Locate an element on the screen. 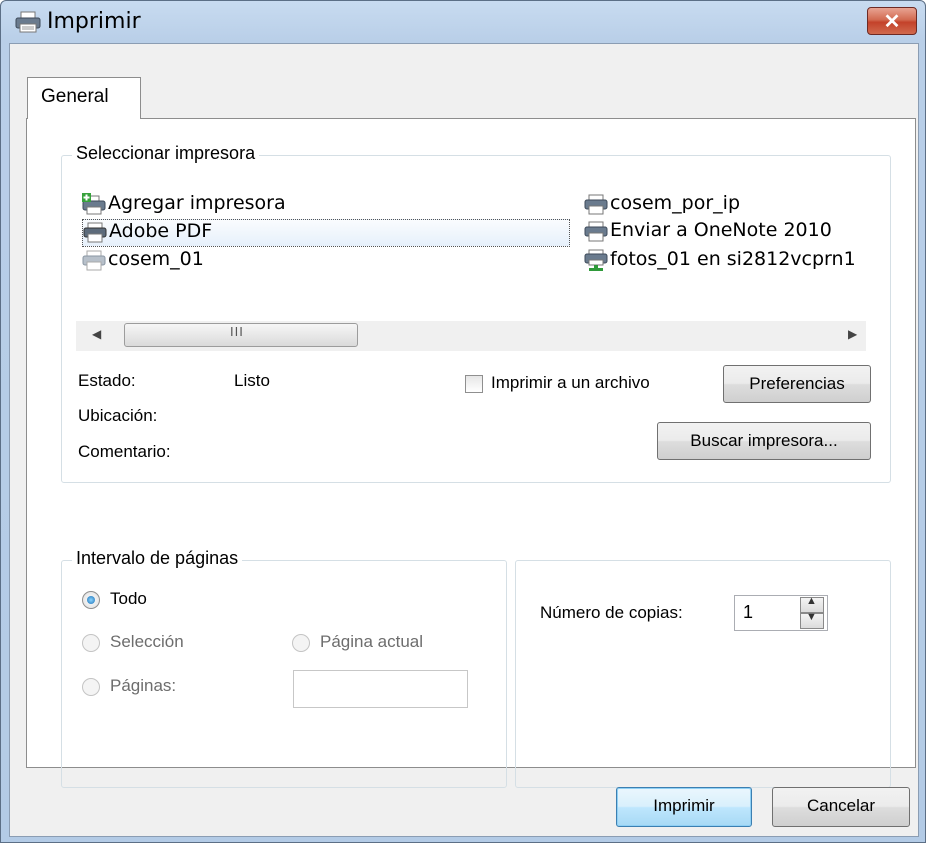 This screenshot has height=843, width=926. preferences-button: Preferencias is located at coordinates (797, 384).